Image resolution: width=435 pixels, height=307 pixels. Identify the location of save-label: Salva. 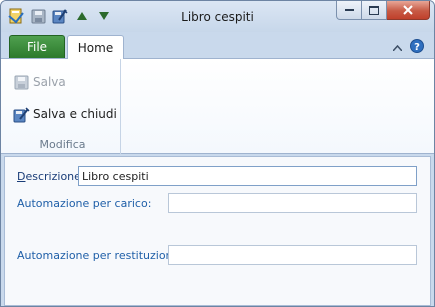
(49, 82).